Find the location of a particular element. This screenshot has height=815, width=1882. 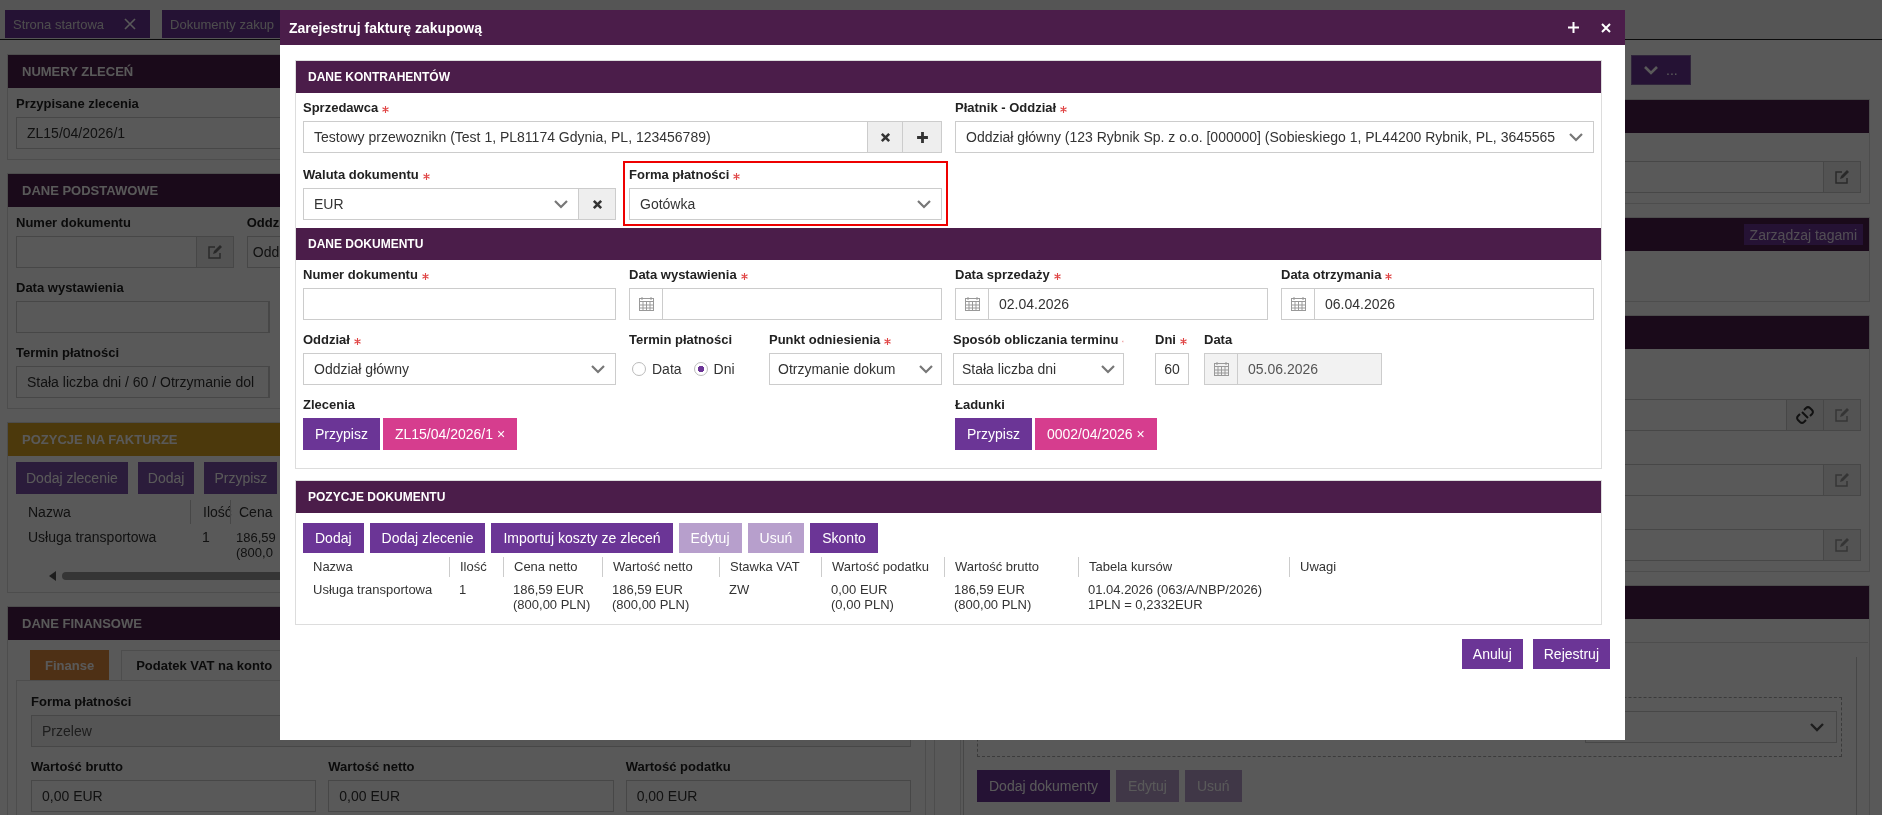

field-label: Forma płatności is located at coordinates (81, 702).